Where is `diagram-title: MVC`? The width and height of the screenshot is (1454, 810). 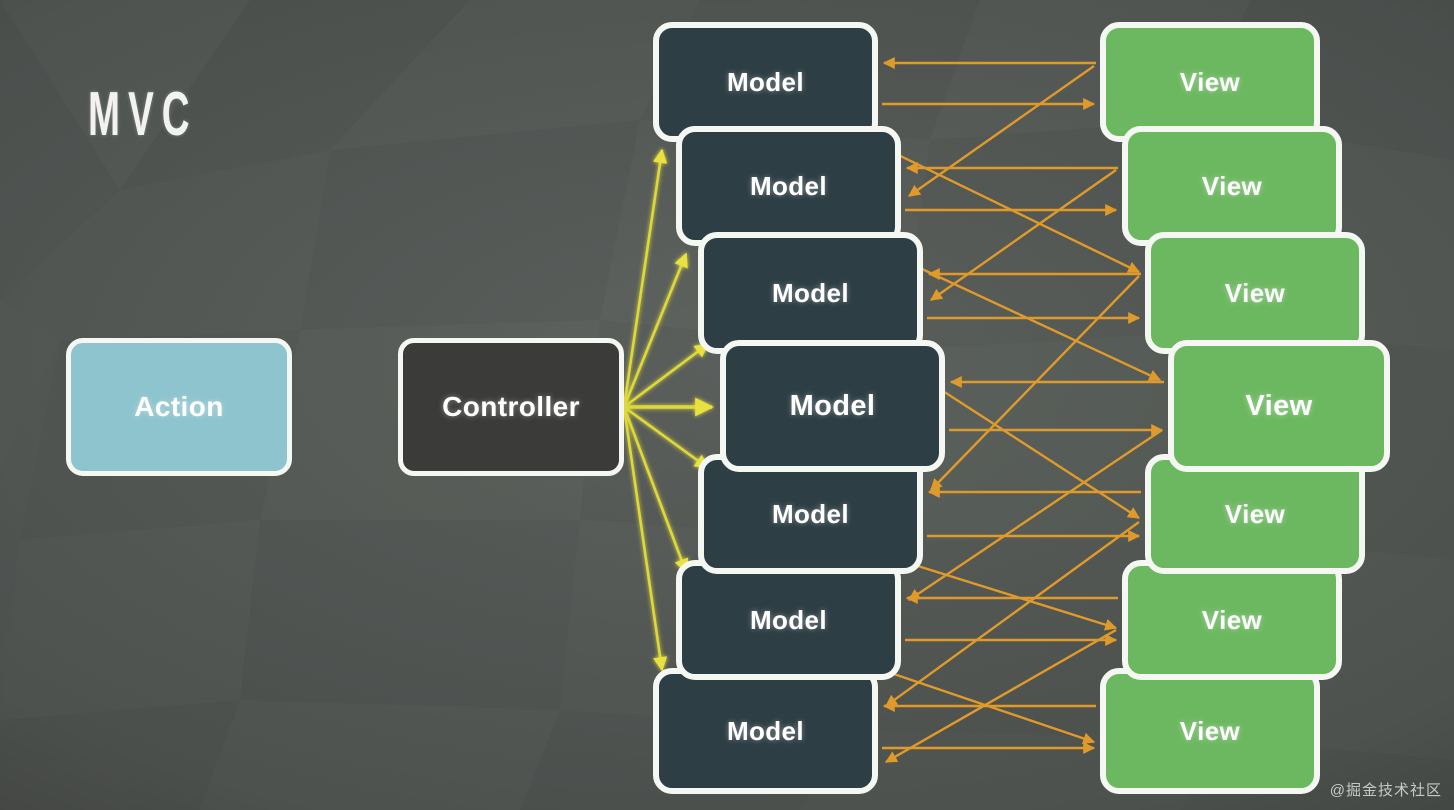 diagram-title: MVC is located at coordinates (143, 114).